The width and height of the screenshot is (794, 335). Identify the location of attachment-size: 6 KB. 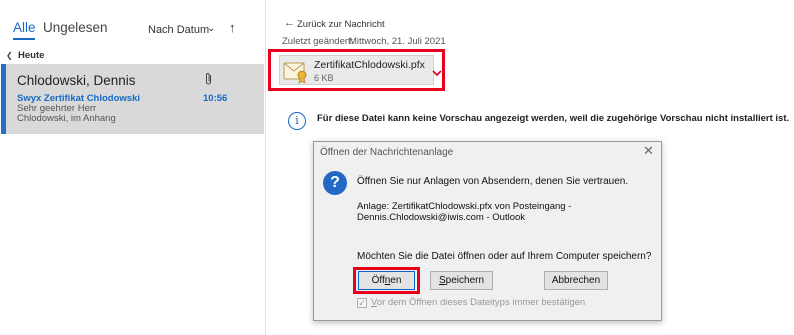
(324, 78).